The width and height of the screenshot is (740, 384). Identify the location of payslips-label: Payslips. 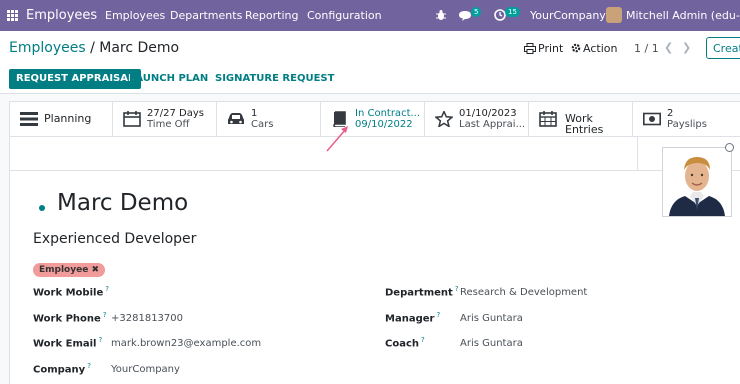
(687, 124).